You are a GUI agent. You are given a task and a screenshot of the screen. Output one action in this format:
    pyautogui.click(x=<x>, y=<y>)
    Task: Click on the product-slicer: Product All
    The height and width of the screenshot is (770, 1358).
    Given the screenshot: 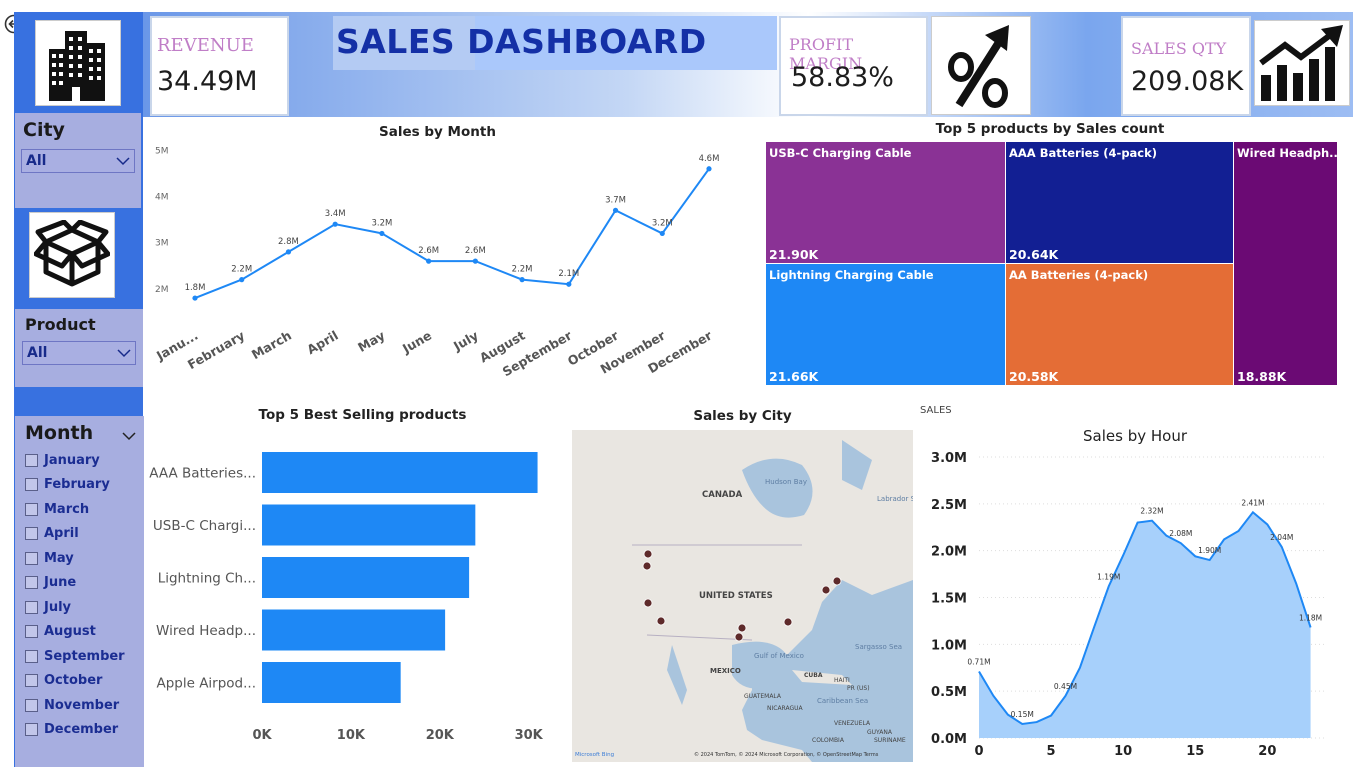 What is the action you would take?
    pyautogui.click(x=79, y=348)
    